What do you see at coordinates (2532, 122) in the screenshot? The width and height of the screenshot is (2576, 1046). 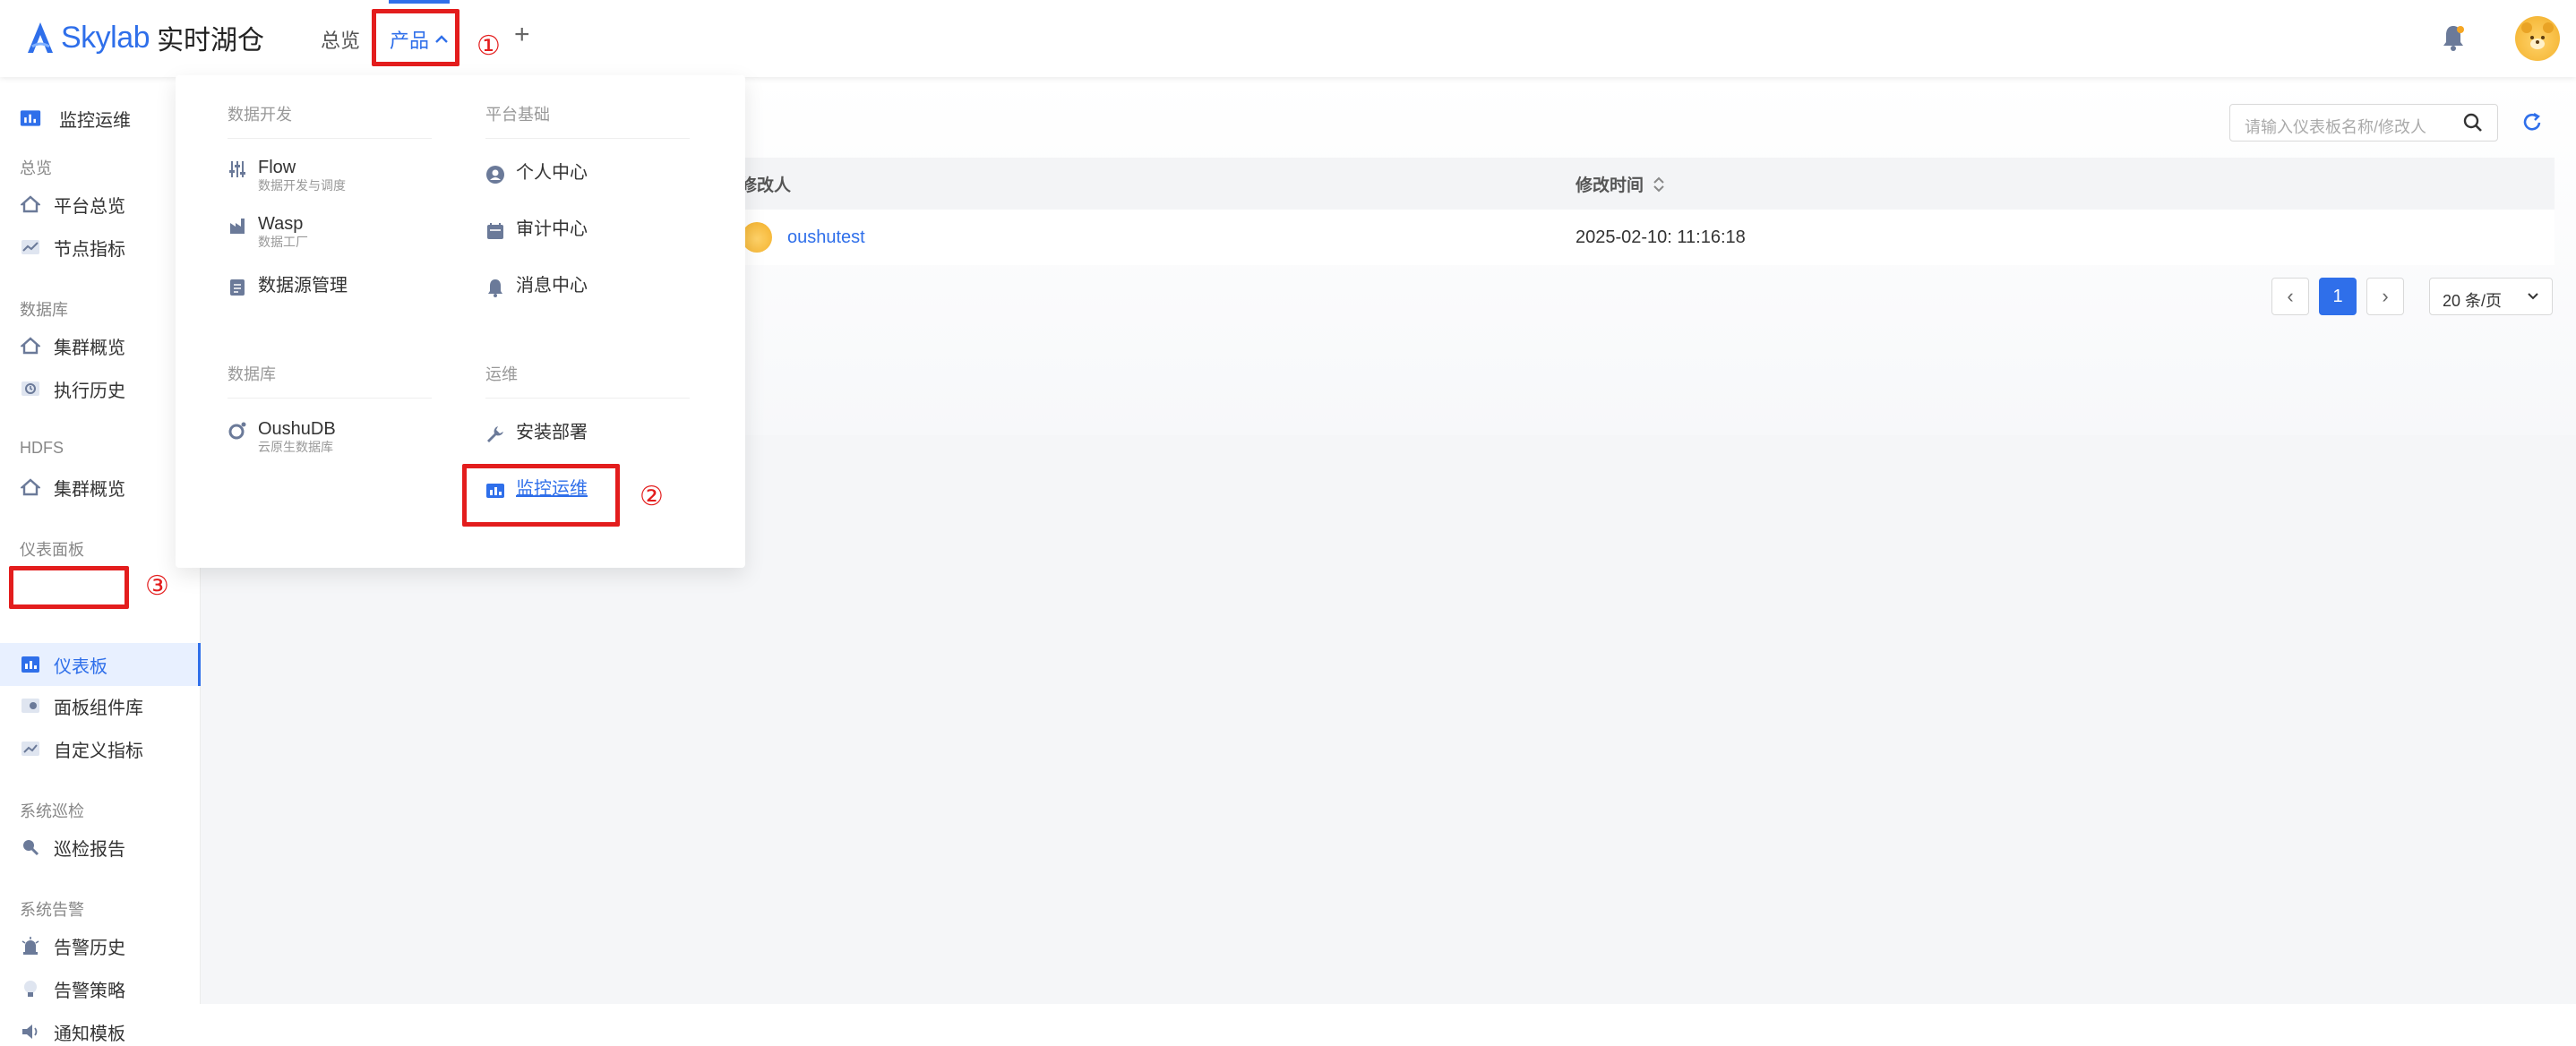 I see `refresh-icon` at bounding box center [2532, 122].